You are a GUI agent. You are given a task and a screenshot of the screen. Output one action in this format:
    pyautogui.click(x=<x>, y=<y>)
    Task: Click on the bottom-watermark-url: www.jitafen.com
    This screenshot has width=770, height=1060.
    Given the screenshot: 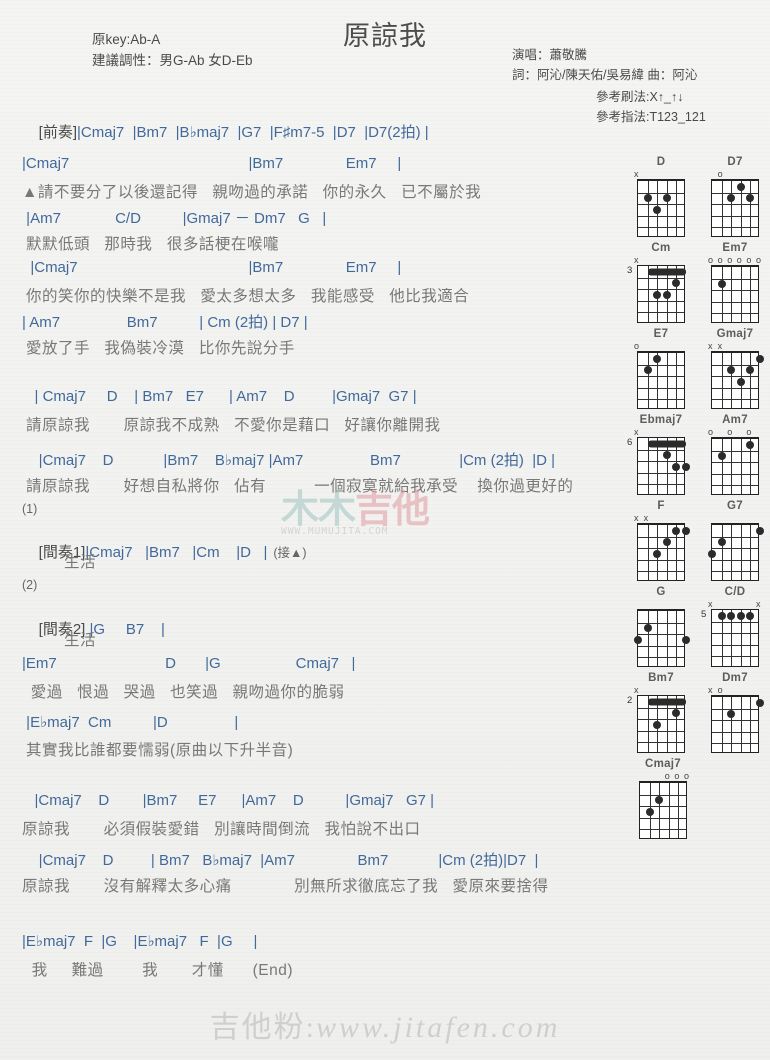 What is the action you would take?
    pyautogui.click(x=438, y=1027)
    